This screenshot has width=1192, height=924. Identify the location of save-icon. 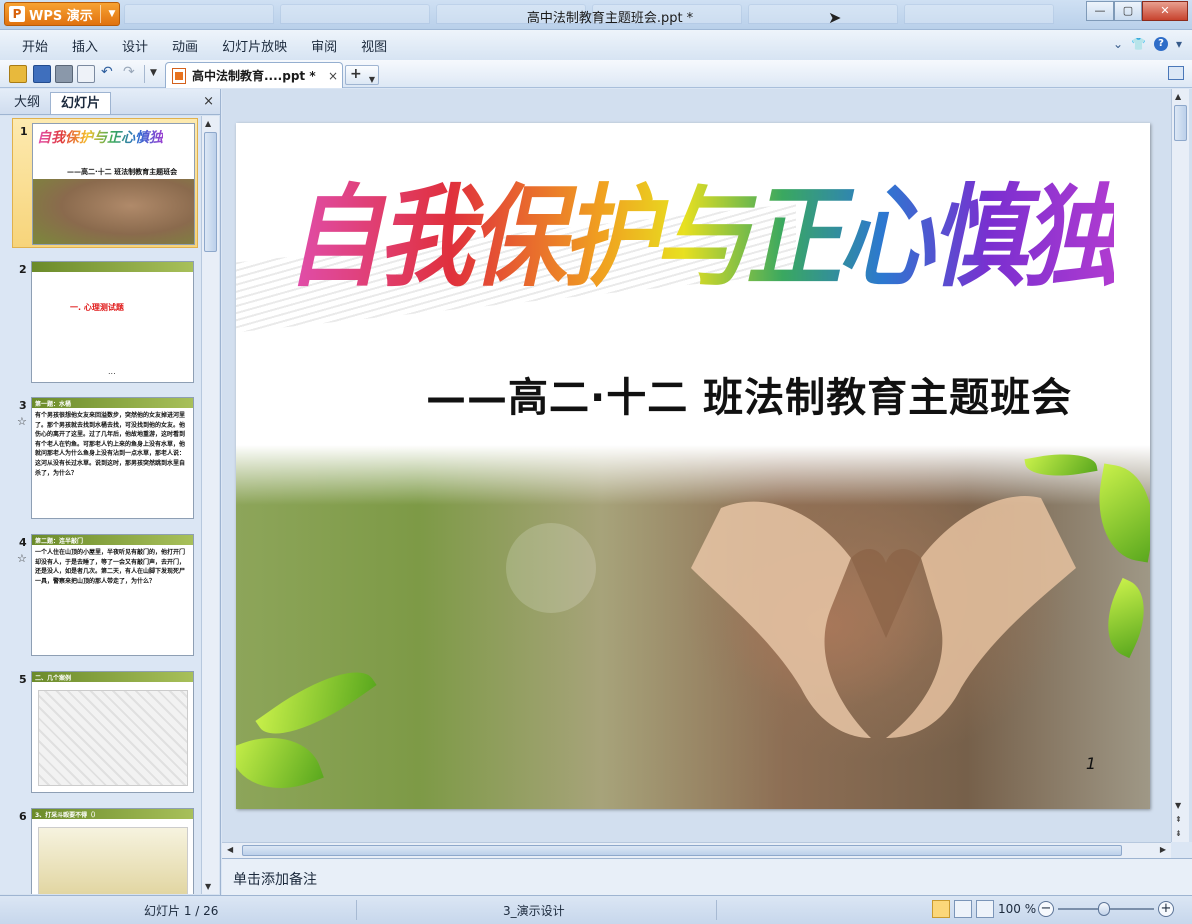
(42, 74).